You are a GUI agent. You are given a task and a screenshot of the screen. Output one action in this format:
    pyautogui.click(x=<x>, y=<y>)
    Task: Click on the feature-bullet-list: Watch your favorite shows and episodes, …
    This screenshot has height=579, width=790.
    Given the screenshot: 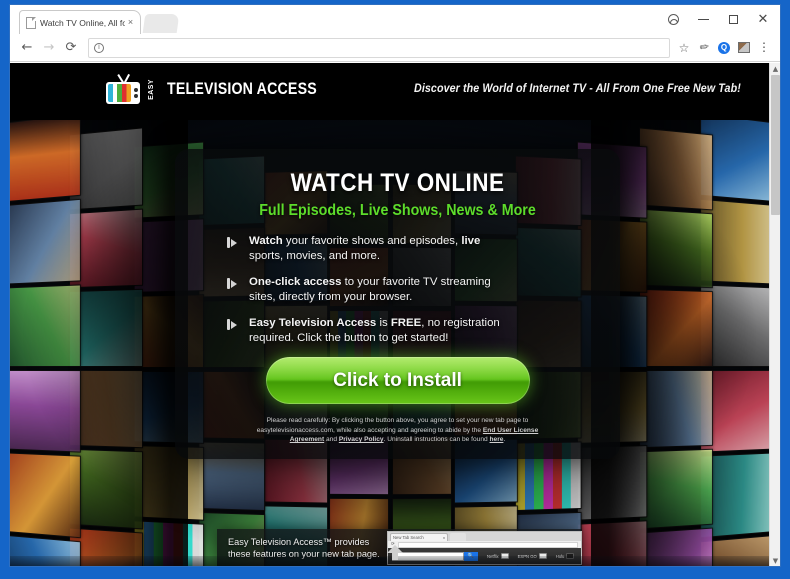 What is the action you would take?
    pyautogui.click(x=364, y=290)
    